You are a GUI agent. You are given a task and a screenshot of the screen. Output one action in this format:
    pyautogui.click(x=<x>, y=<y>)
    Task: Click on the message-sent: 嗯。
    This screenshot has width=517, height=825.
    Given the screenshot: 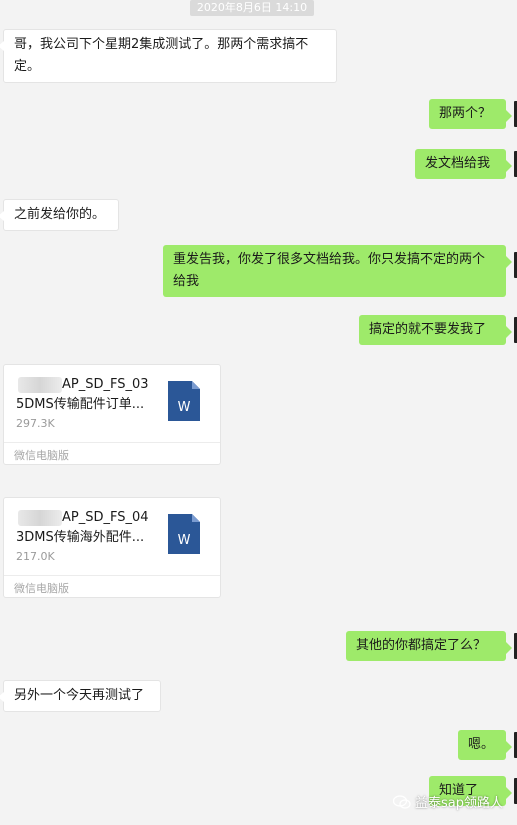 What is the action you would take?
    pyautogui.click(x=485, y=745)
    